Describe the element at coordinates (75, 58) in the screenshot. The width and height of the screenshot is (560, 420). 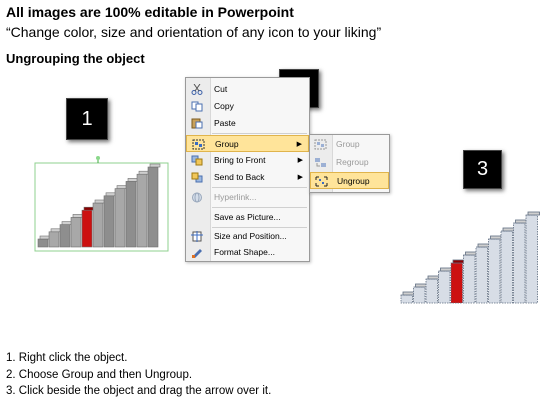
I see `section-title: Ungrouping the object` at that location.